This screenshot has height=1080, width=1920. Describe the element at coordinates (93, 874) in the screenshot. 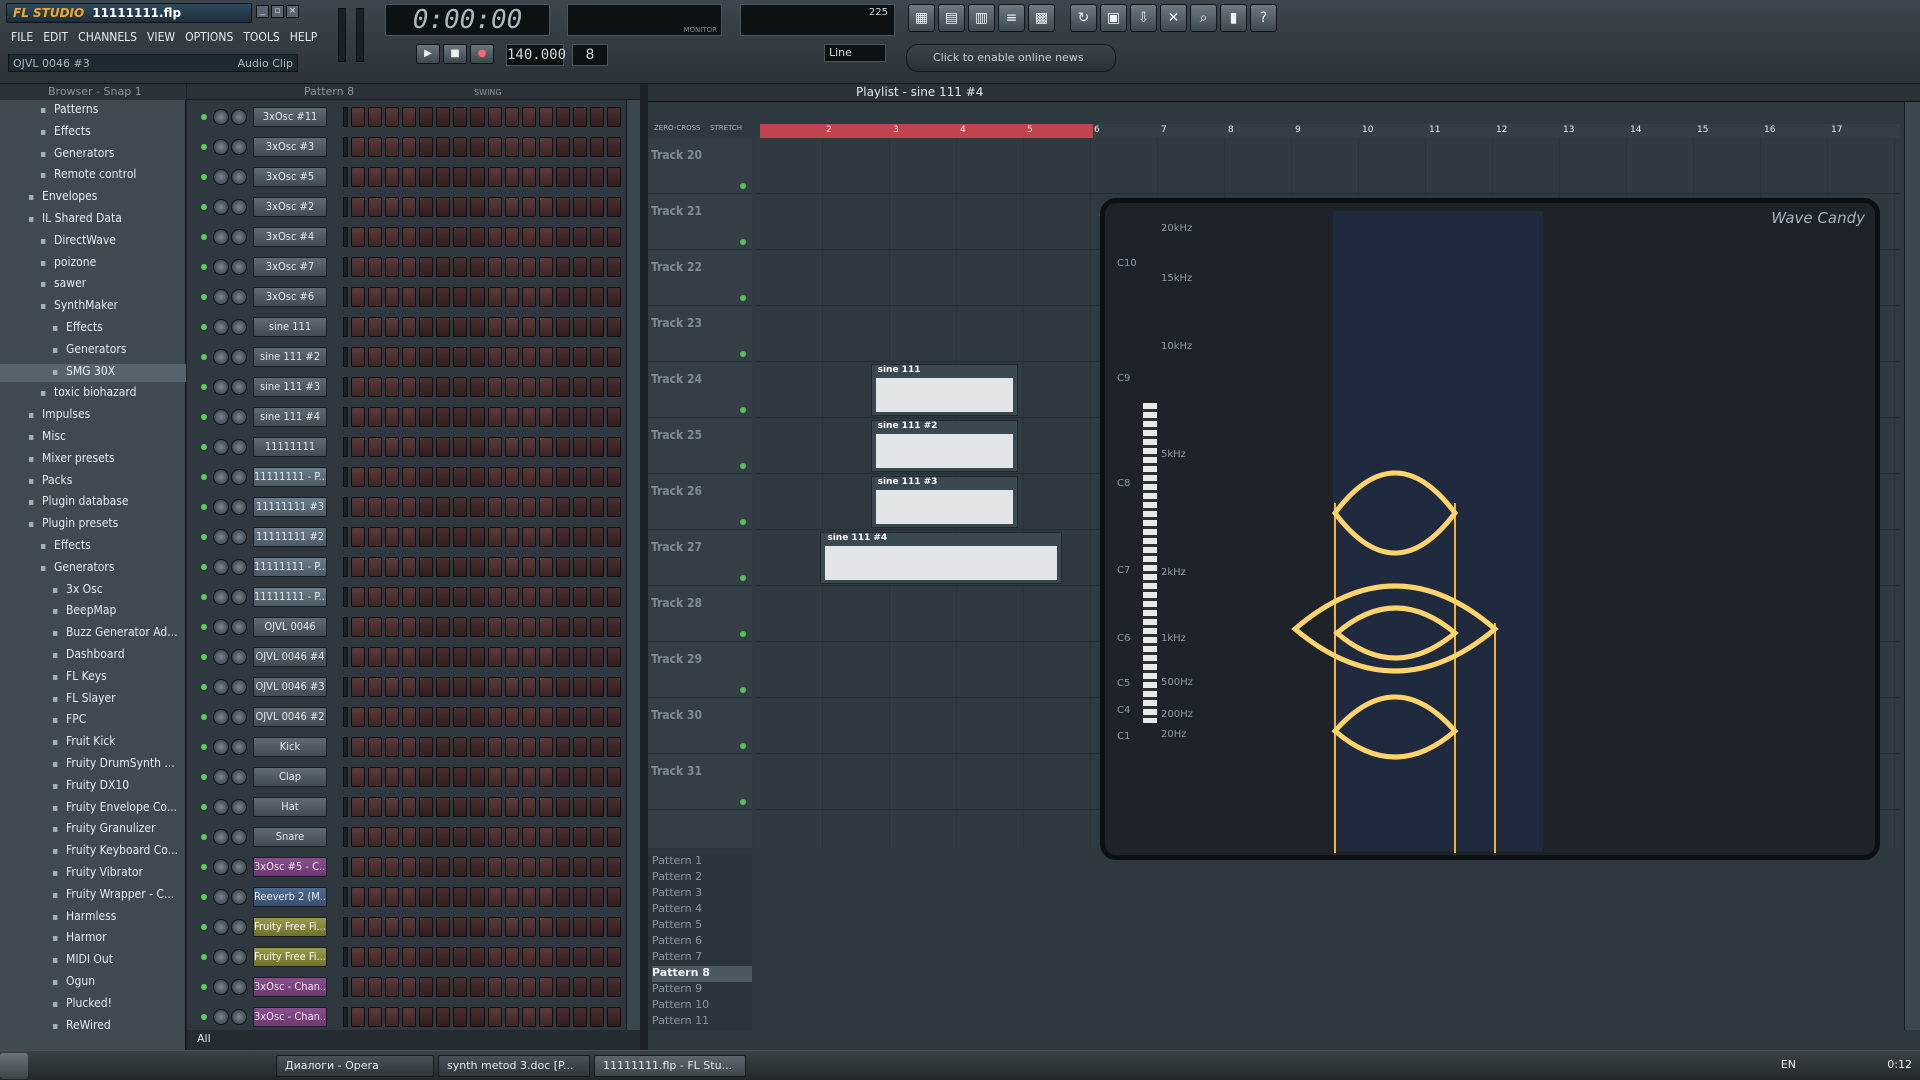

I see `browser-item: ▪ Fruity Vibrator` at that location.